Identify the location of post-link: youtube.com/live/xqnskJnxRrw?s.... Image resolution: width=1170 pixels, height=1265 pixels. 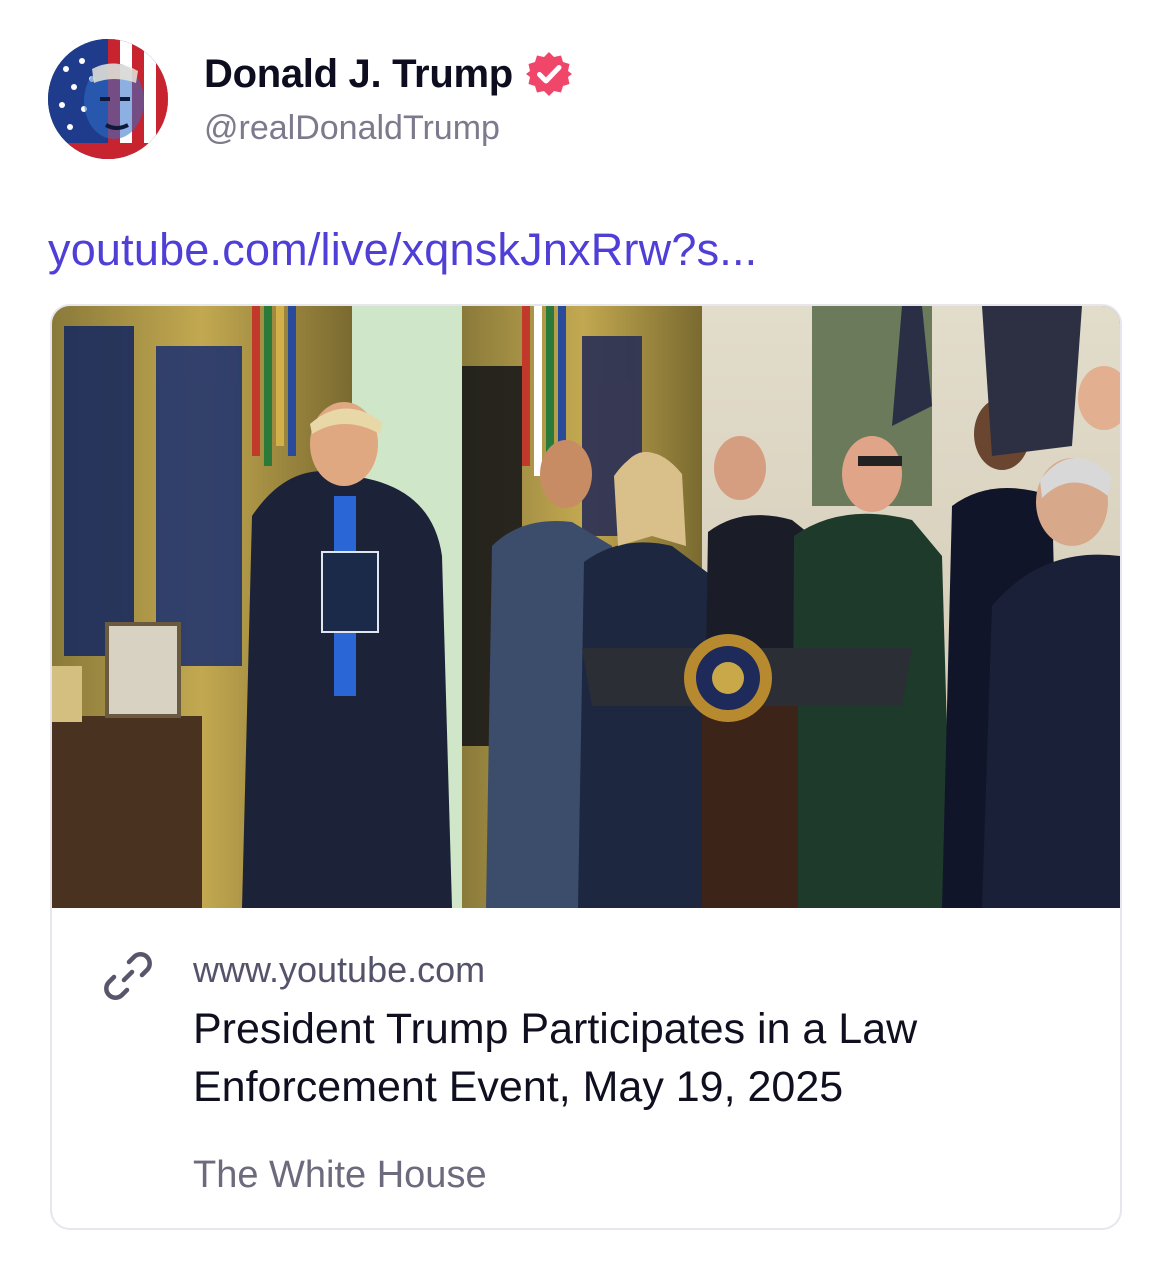
(402, 250).